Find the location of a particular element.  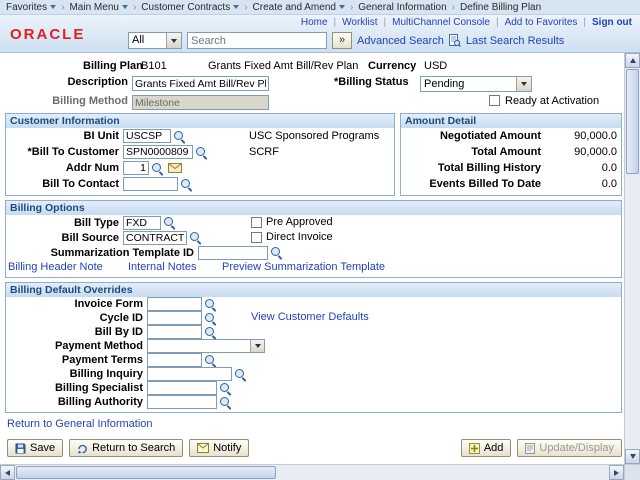

ready-at-activation-label: Ready at Activation is located at coordinates (552, 101).